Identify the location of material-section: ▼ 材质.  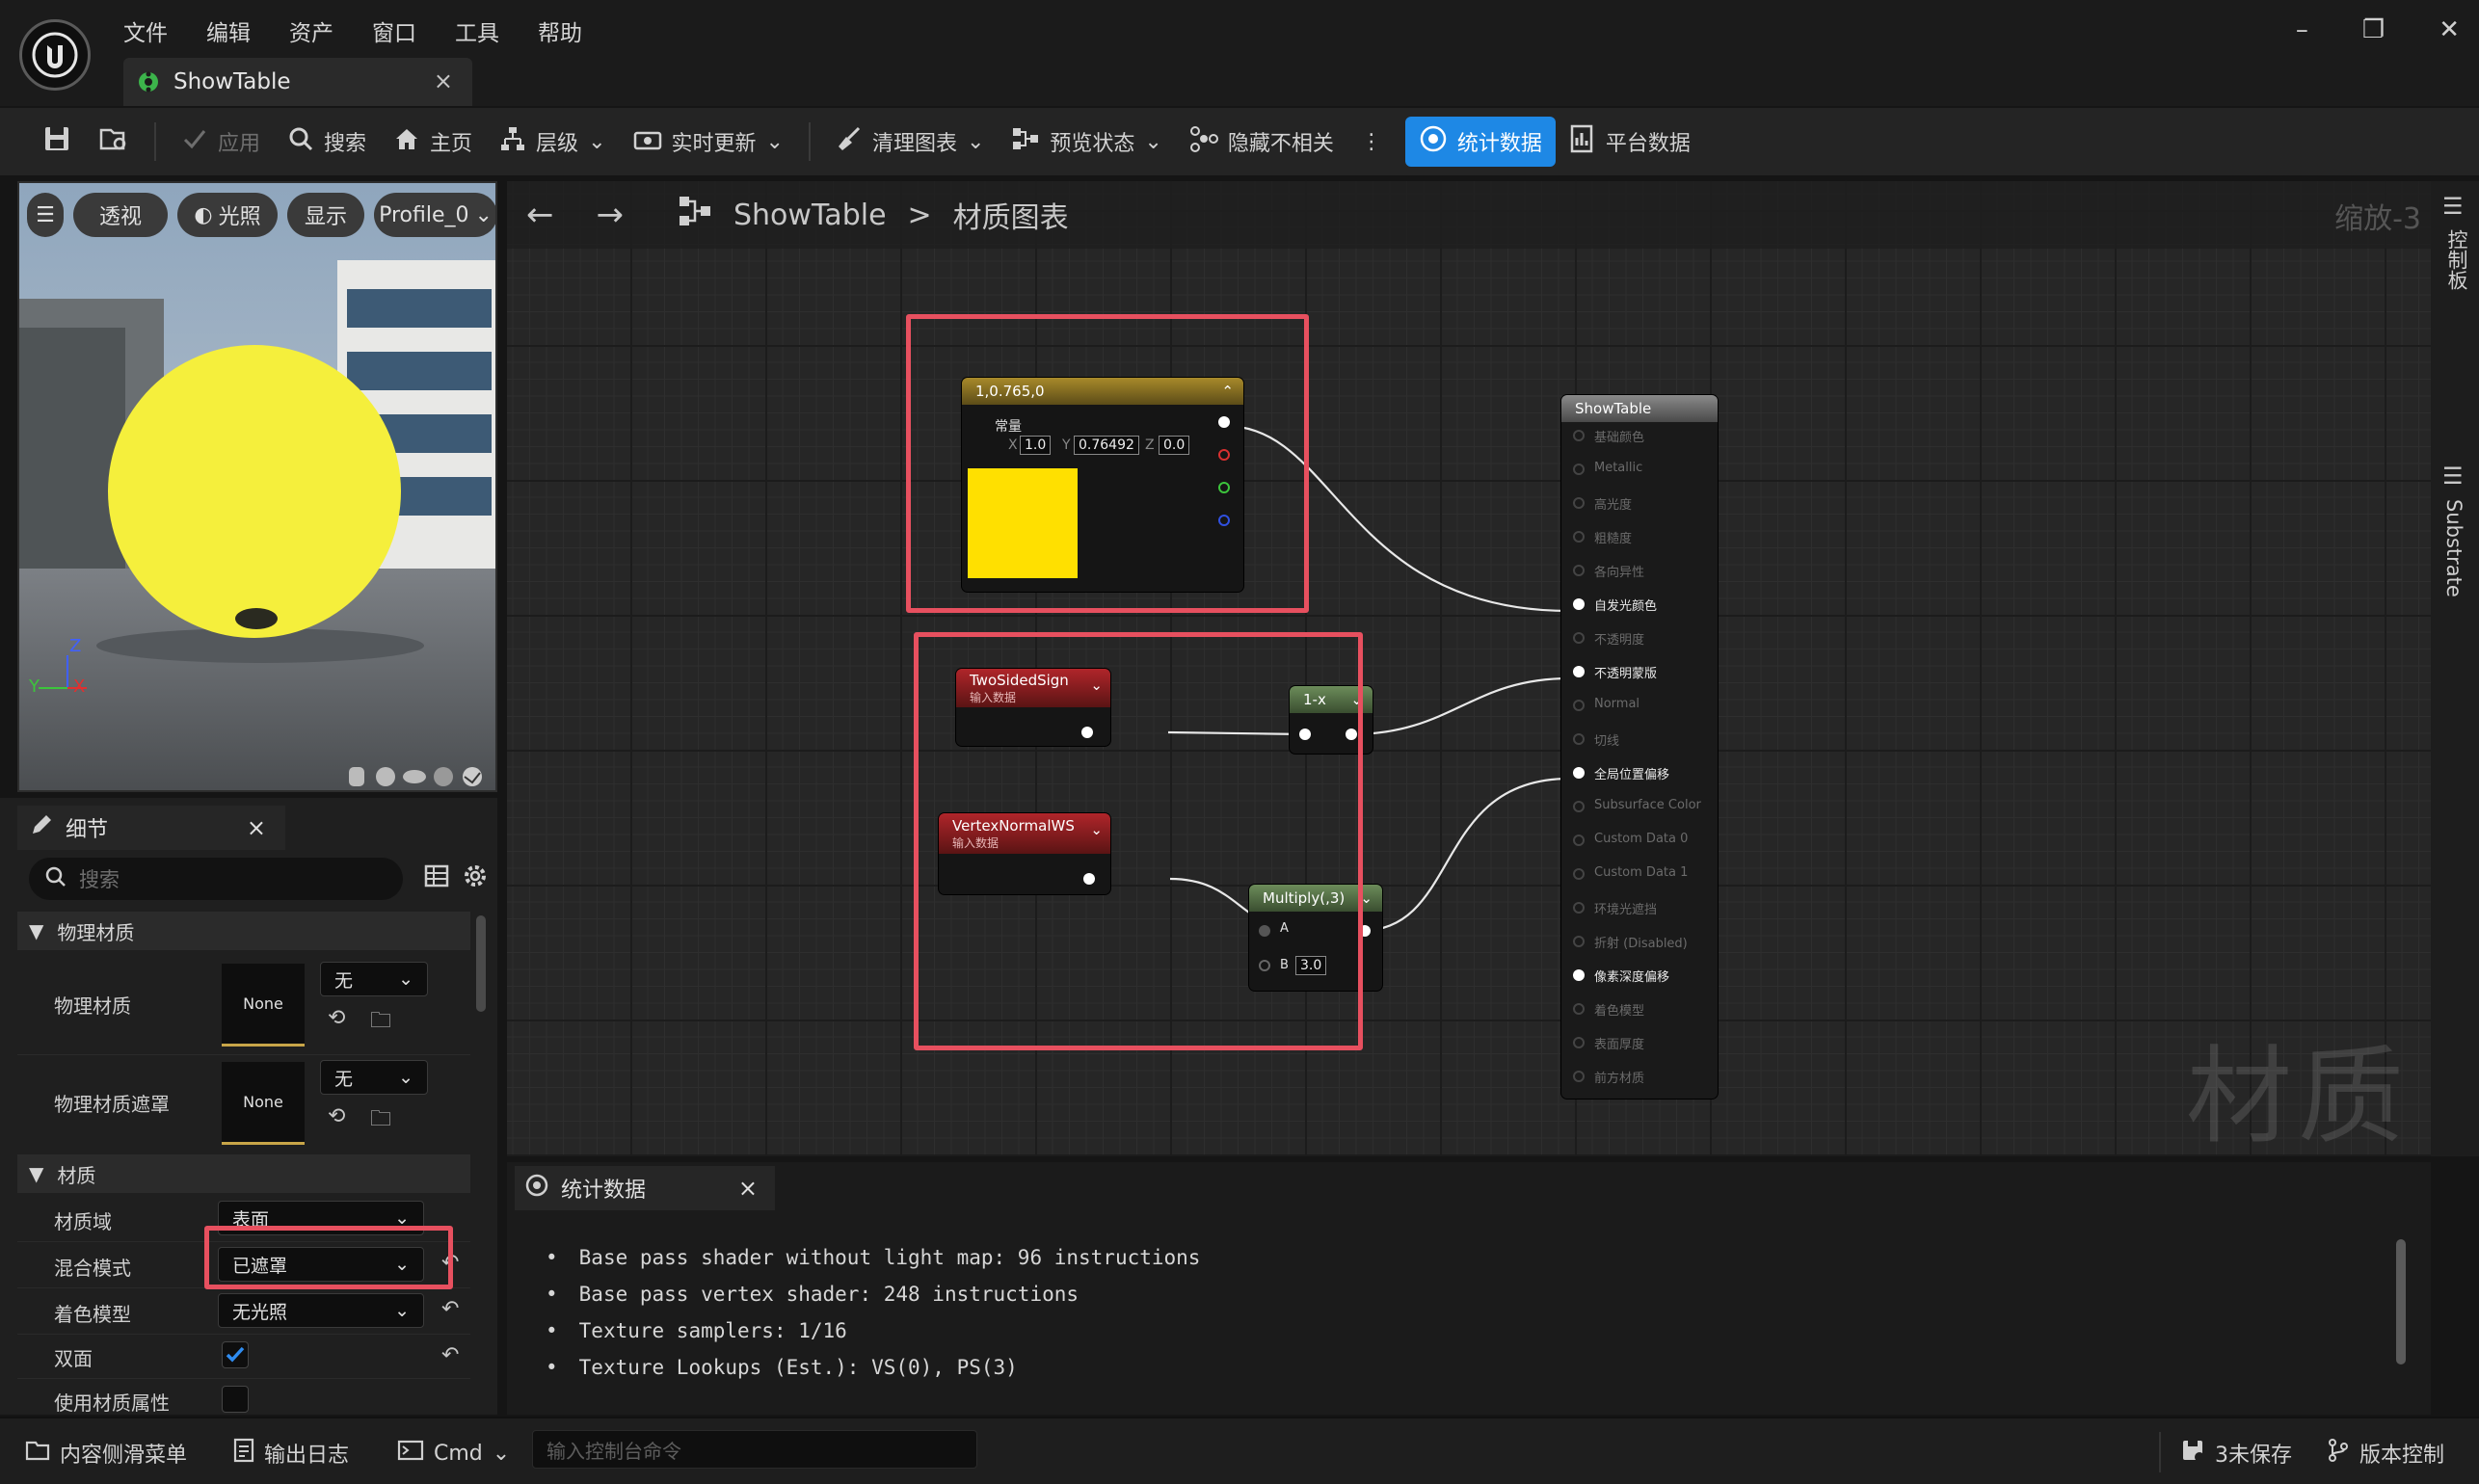
(244, 1173).